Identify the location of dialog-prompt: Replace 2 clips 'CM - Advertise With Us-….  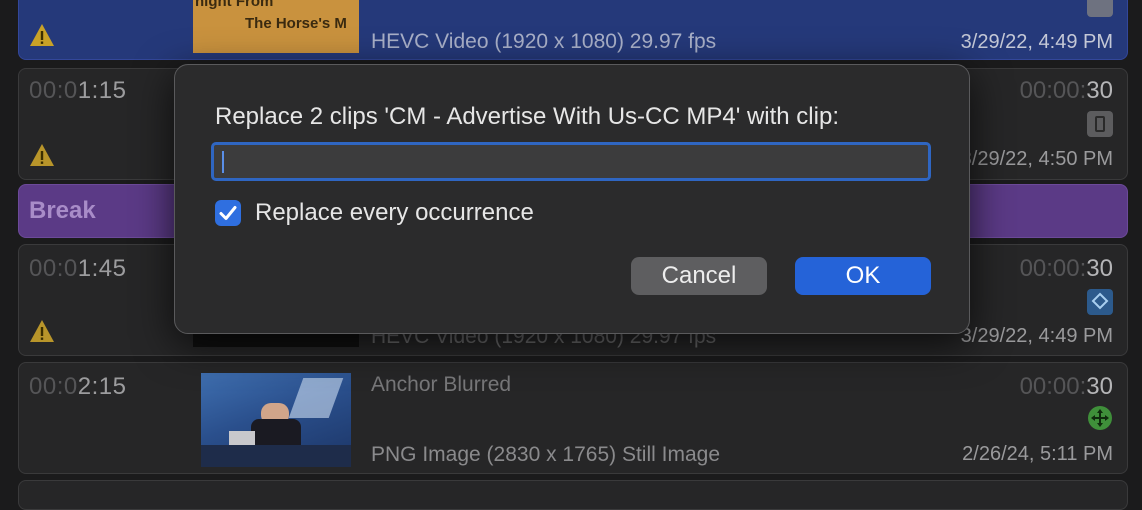
(527, 116).